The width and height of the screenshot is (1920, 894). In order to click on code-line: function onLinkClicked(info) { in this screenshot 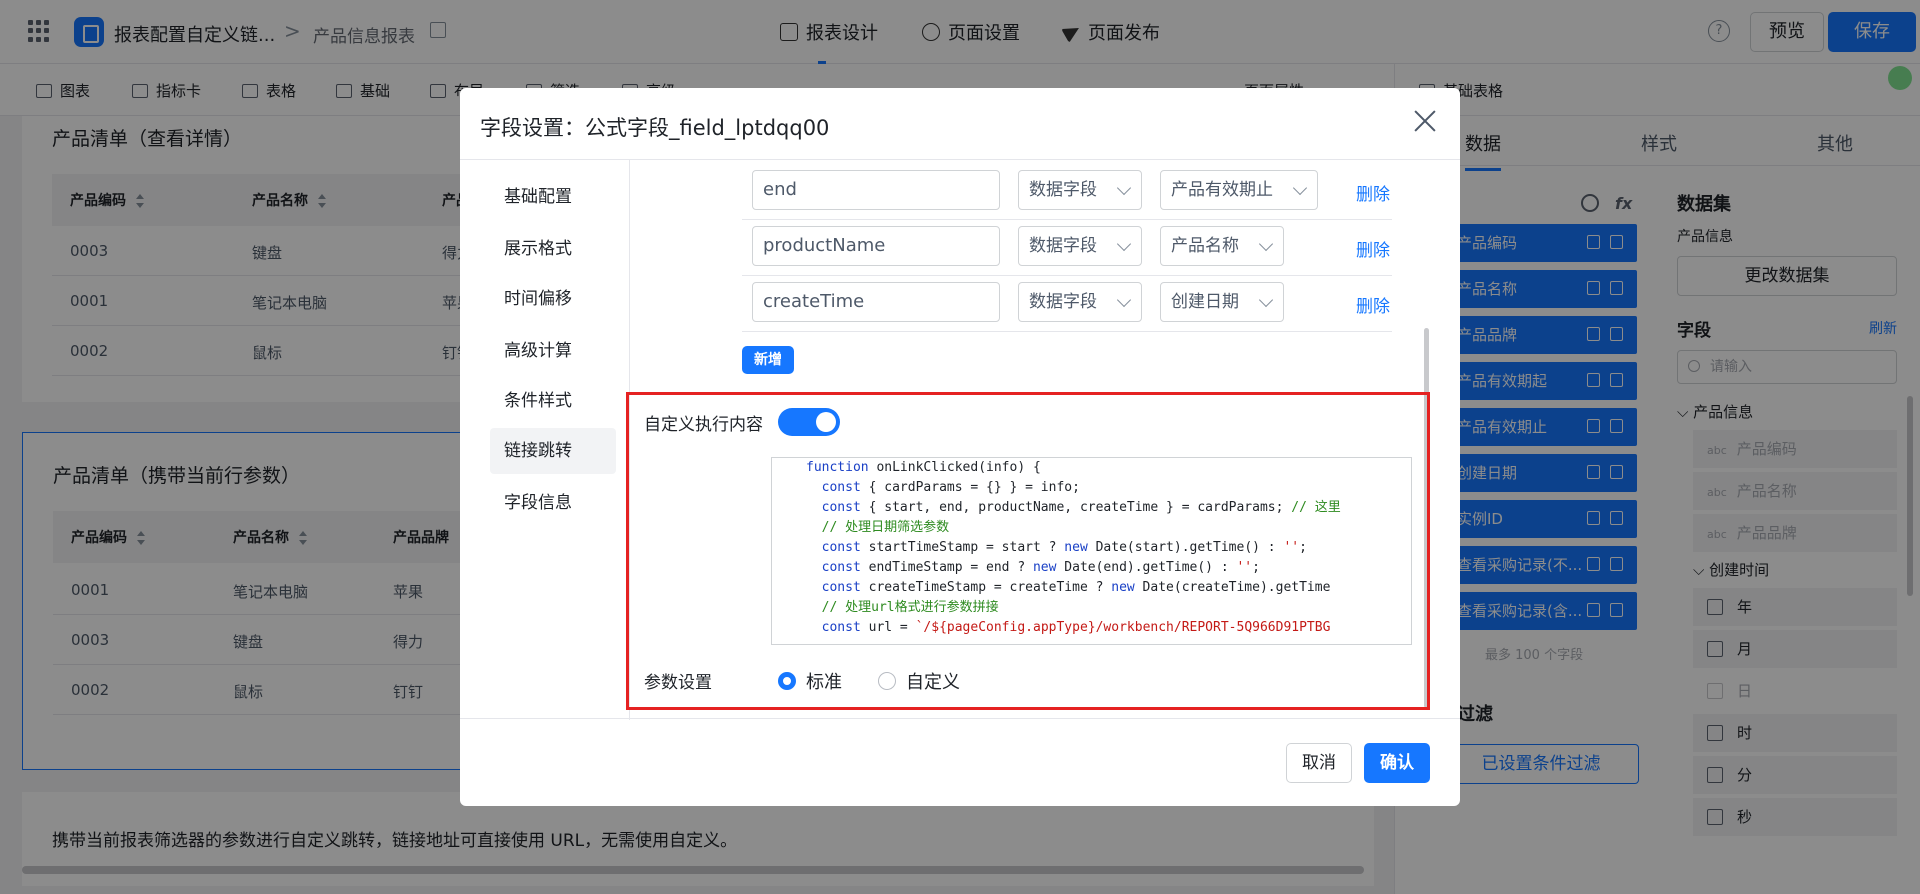, I will do `click(923, 467)`.